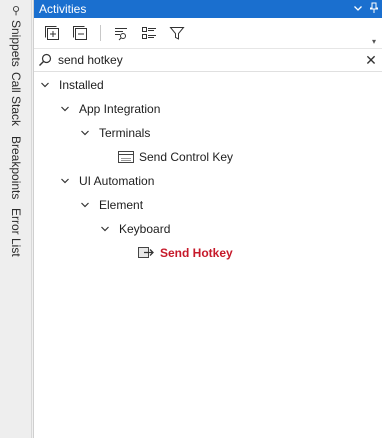 This screenshot has height=438, width=382. I want to click on rail-tab-label: Call Stack, so click(16, 99).